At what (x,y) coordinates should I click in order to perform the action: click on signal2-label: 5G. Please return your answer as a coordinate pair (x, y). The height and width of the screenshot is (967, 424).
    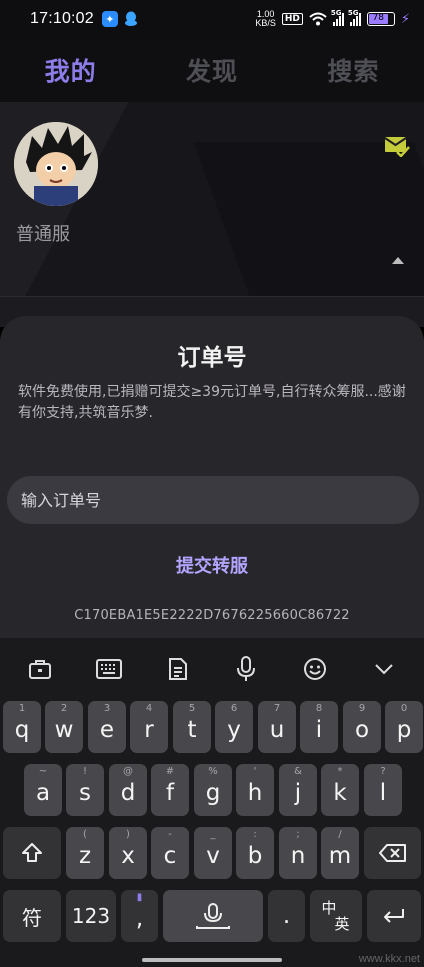
    Looking at the image, I should click on (353, 12).